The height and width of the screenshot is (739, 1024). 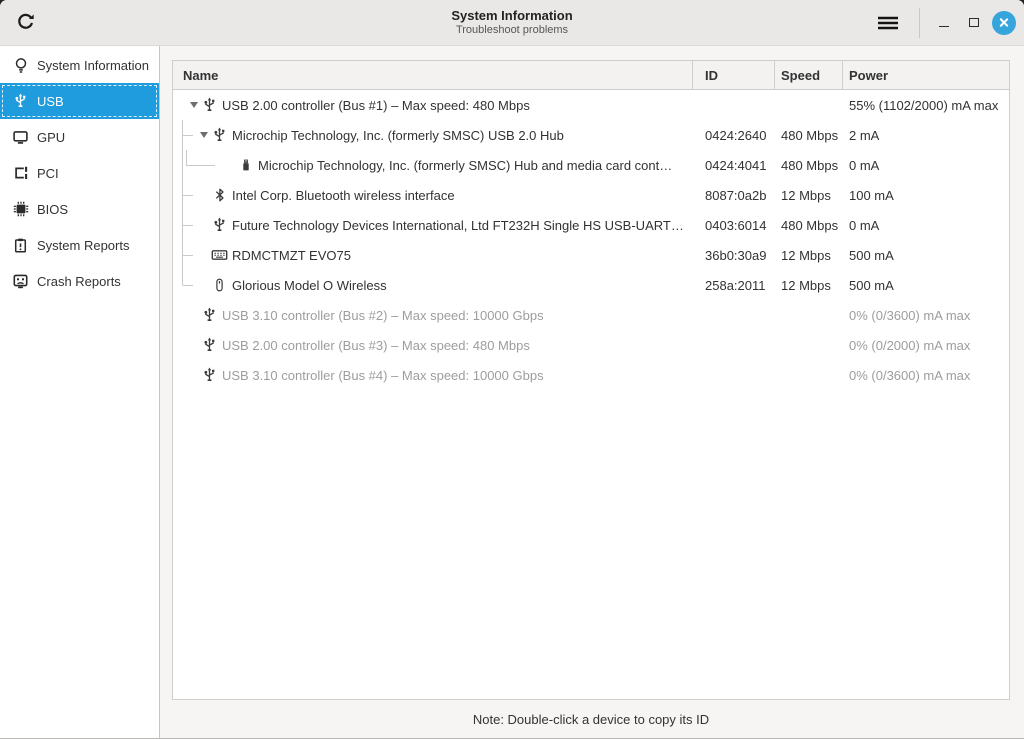 What do you see at coordinates (309, 285) in the screenshot?
I see `device-name: Glorious Model O Wireless` at bounding box center [309, 285].